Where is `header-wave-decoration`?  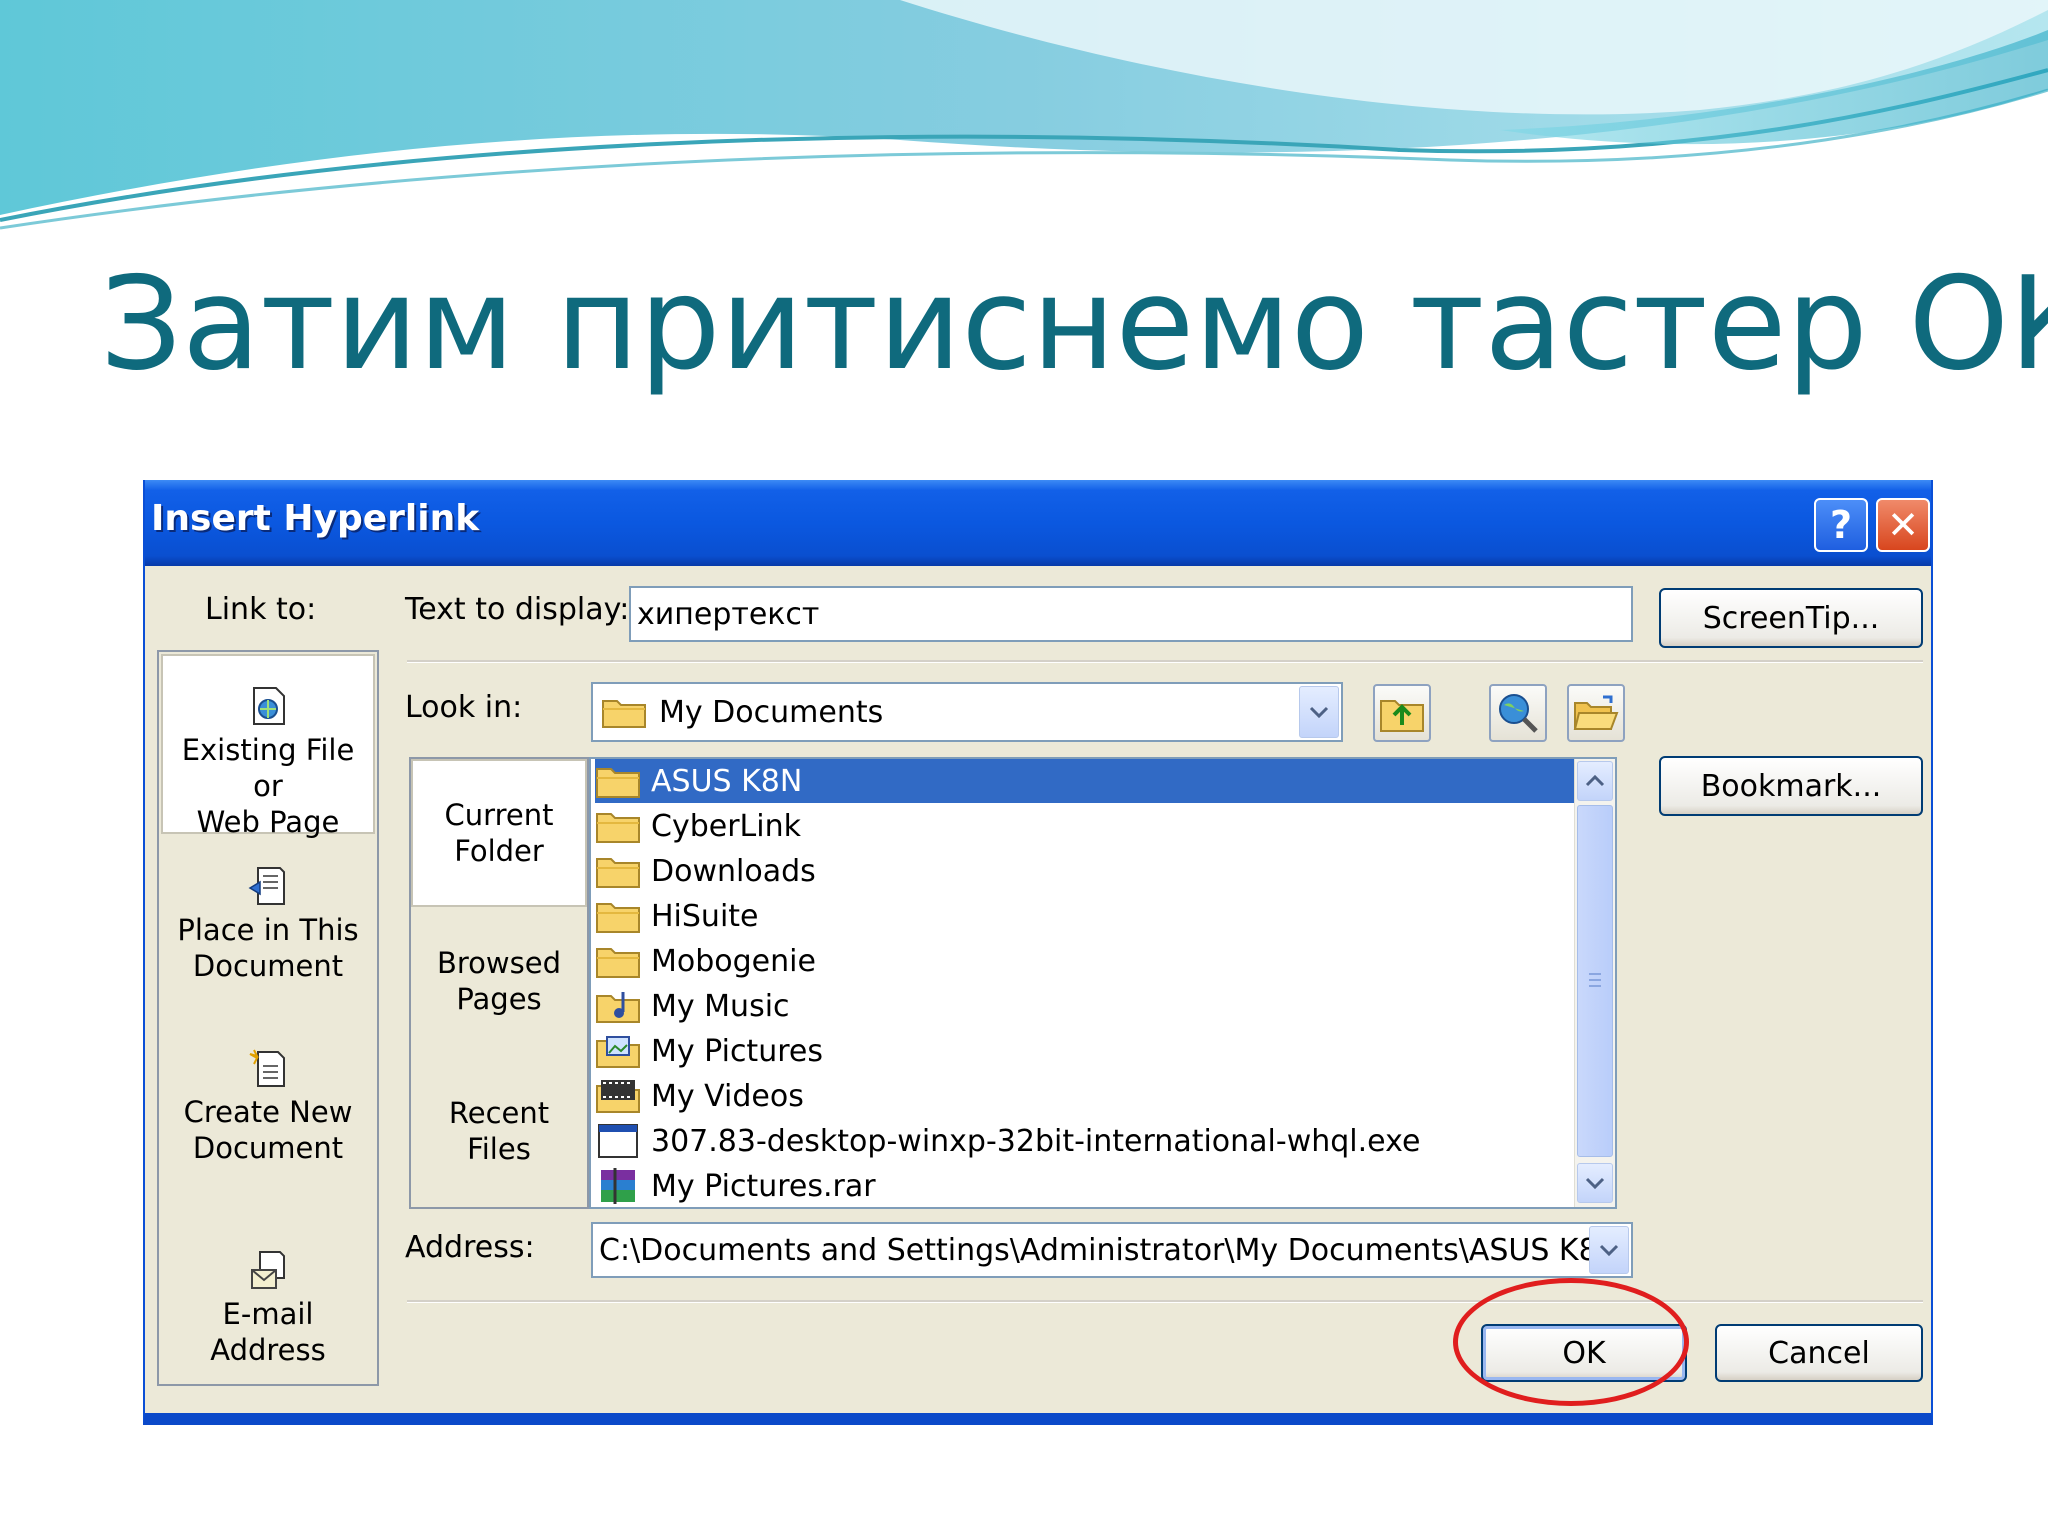 header-wave-decoration is located at coordinates (1024, 115).